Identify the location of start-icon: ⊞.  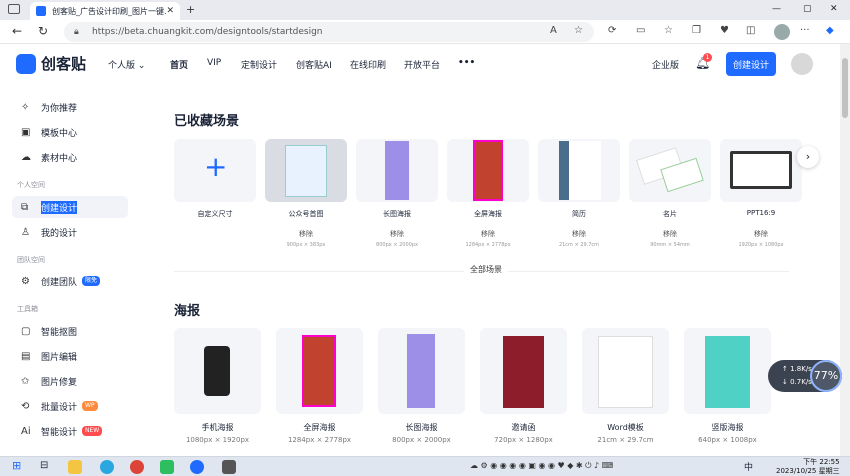
(16, 465).